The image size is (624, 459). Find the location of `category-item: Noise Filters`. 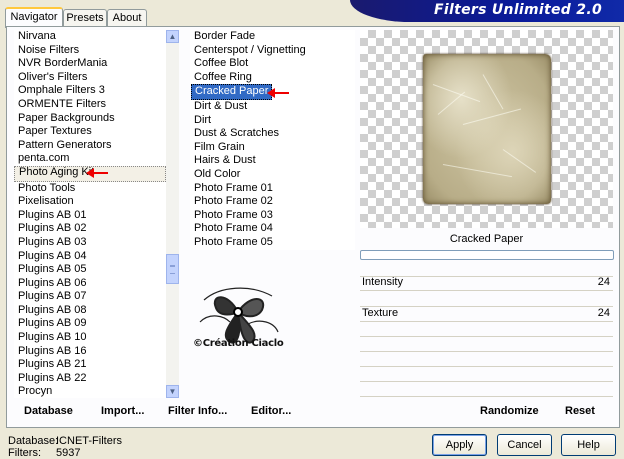

category-item: Noise Filters is located at coordinates (90, 51).